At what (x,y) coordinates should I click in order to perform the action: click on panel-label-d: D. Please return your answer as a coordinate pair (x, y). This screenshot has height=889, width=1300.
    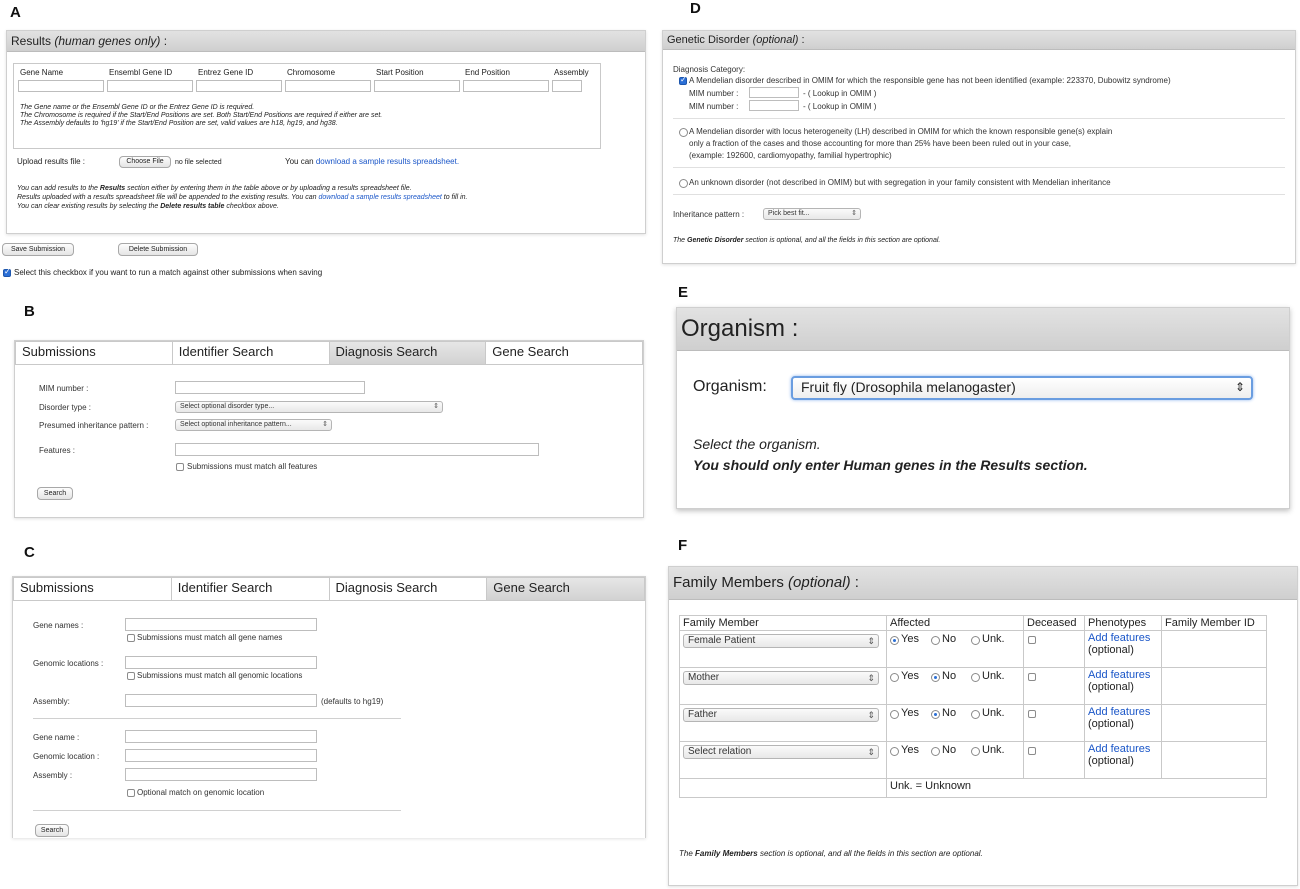
    Looking at the image, I should click on (695, 8).